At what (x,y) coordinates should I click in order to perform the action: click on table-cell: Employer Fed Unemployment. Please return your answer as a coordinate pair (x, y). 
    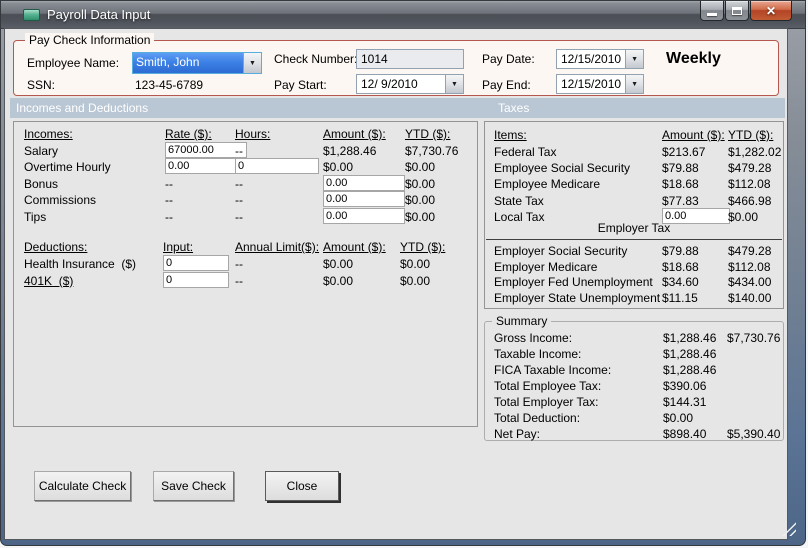
    Looking at the image, I should click on (573, 282).